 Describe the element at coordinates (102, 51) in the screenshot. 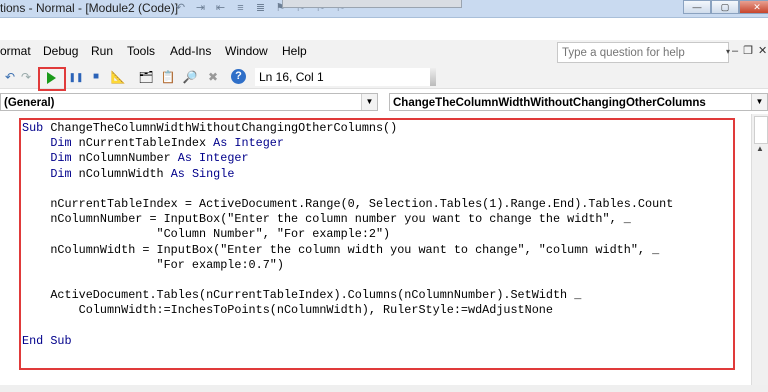

I see `menu-run: Run` at that location.